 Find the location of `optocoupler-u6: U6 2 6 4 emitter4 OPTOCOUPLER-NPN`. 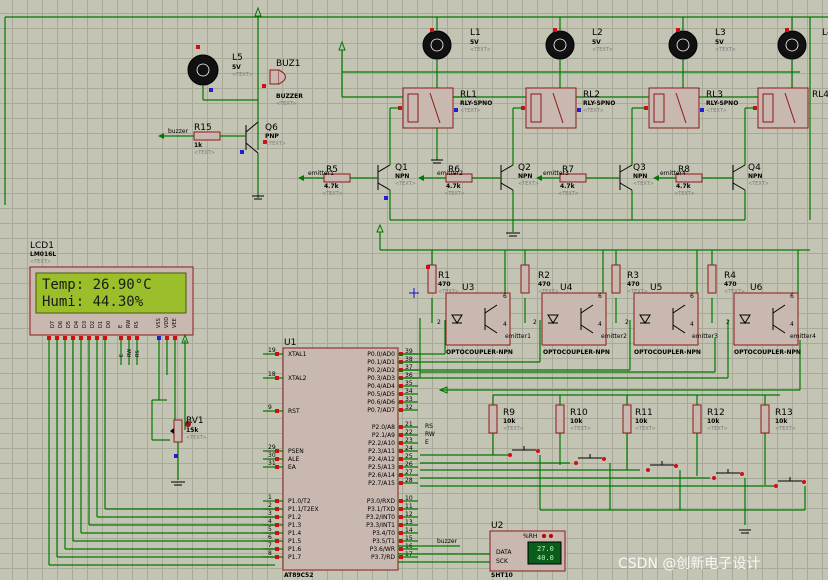

optocoupler-u6: U6 2 6 4 emitter4 OPTOCOUPLER-NPN is located at coordinates (771, 319).